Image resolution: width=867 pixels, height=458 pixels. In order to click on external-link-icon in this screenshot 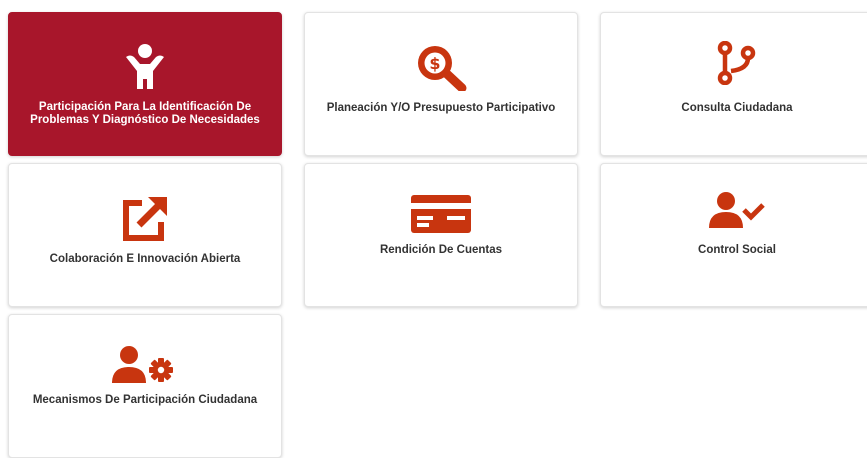, I will do `click(145, 221)`.